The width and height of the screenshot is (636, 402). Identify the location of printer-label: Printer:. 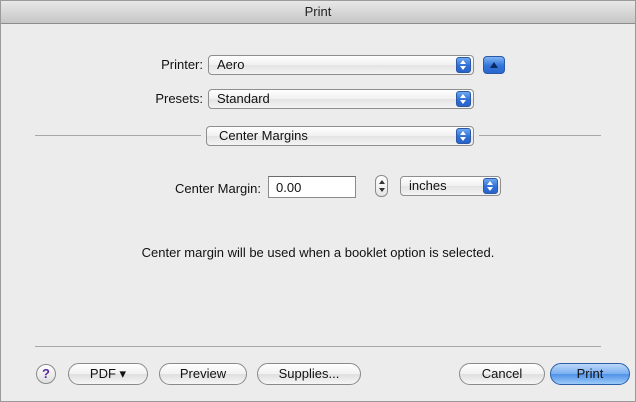
(182, 64).